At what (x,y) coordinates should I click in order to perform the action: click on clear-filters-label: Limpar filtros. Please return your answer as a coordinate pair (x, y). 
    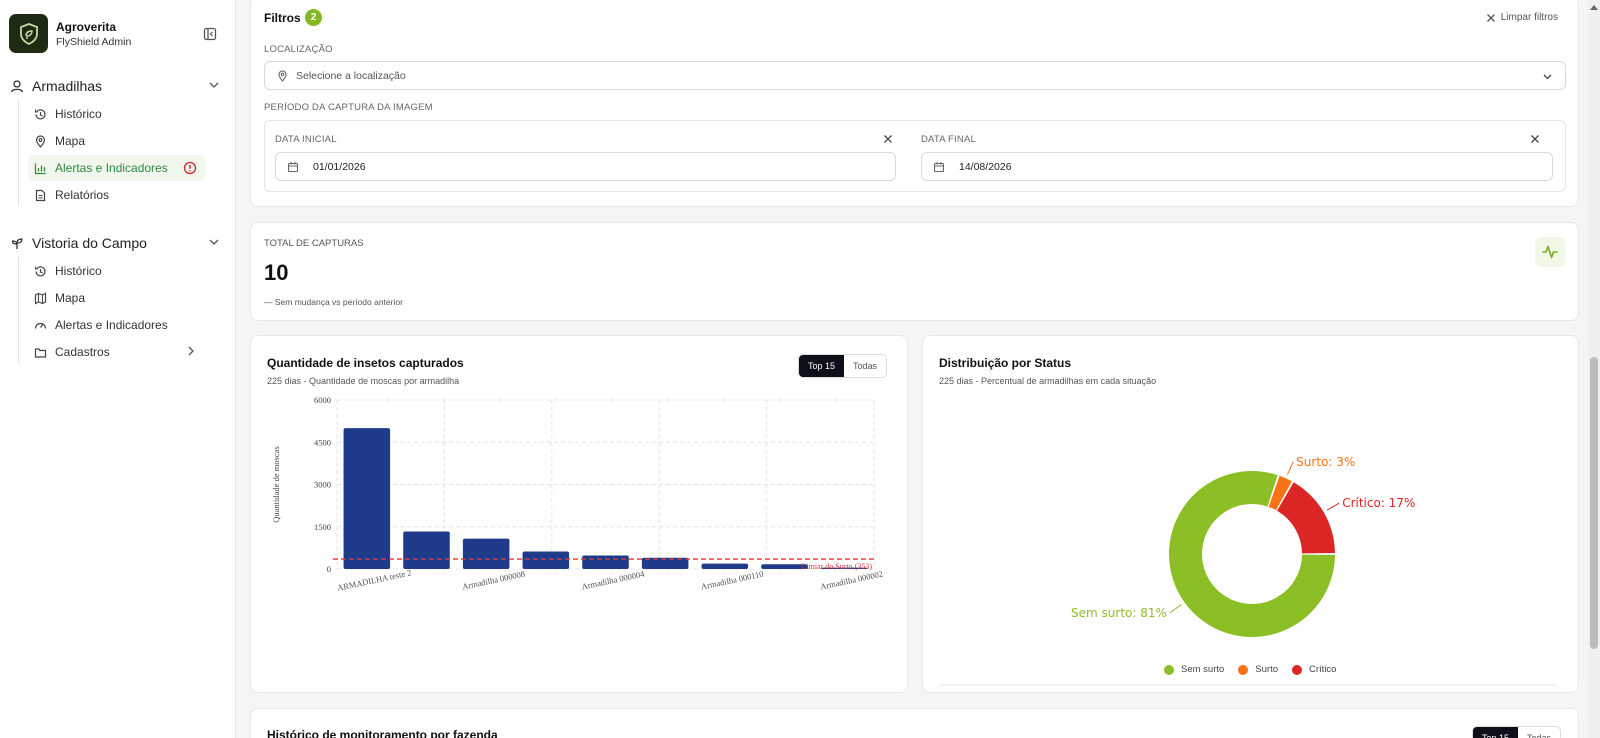
    Looking at the image, I should click on (1529, 17).